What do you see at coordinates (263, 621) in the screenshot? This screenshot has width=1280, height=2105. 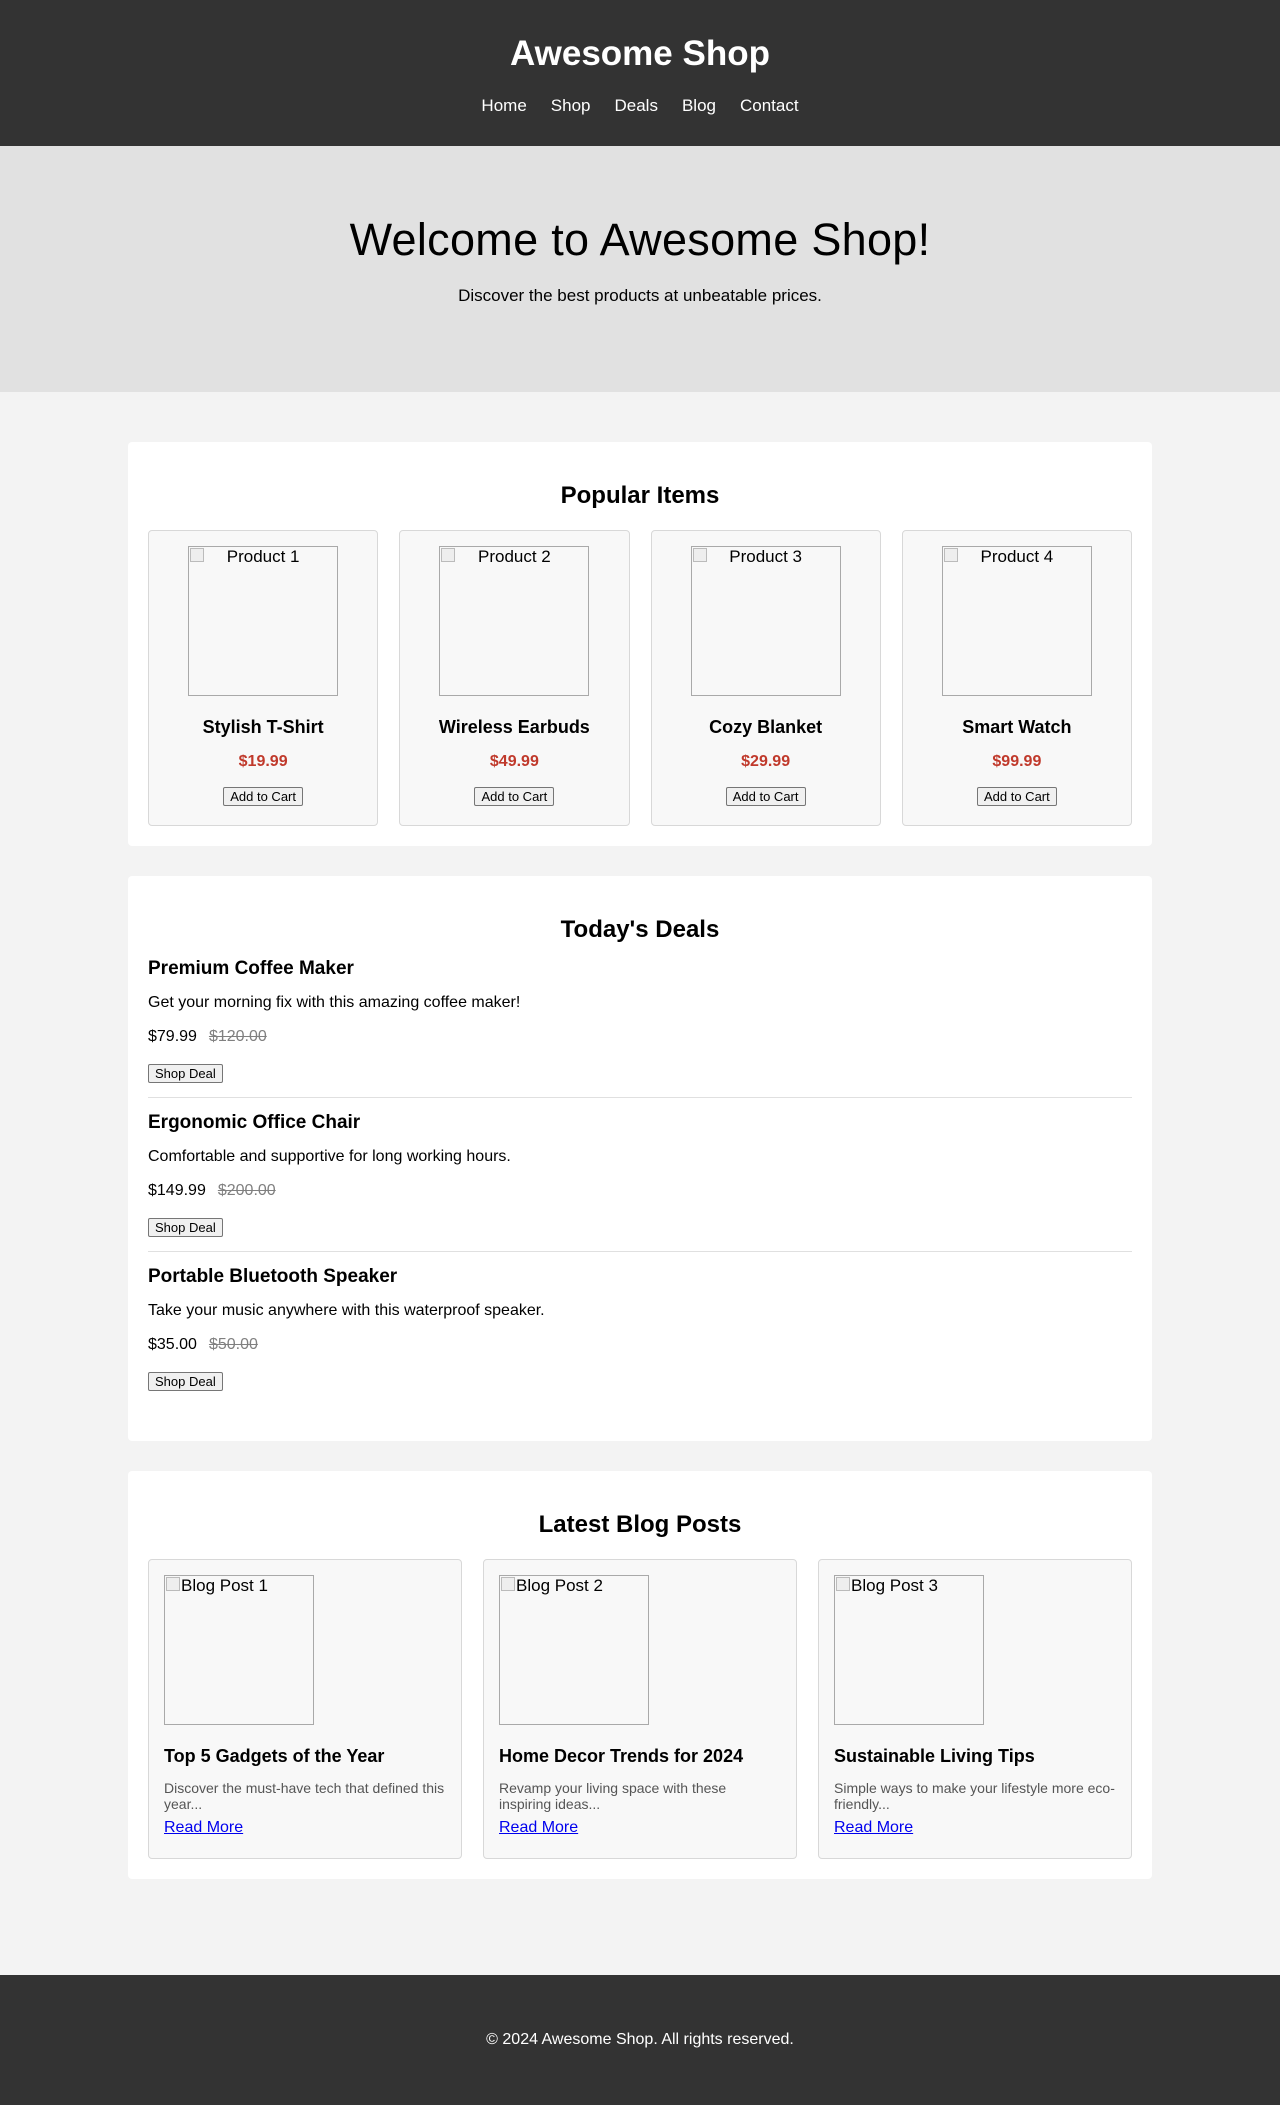 I see `product-image: Product 1` at bounding box center [263, 621].